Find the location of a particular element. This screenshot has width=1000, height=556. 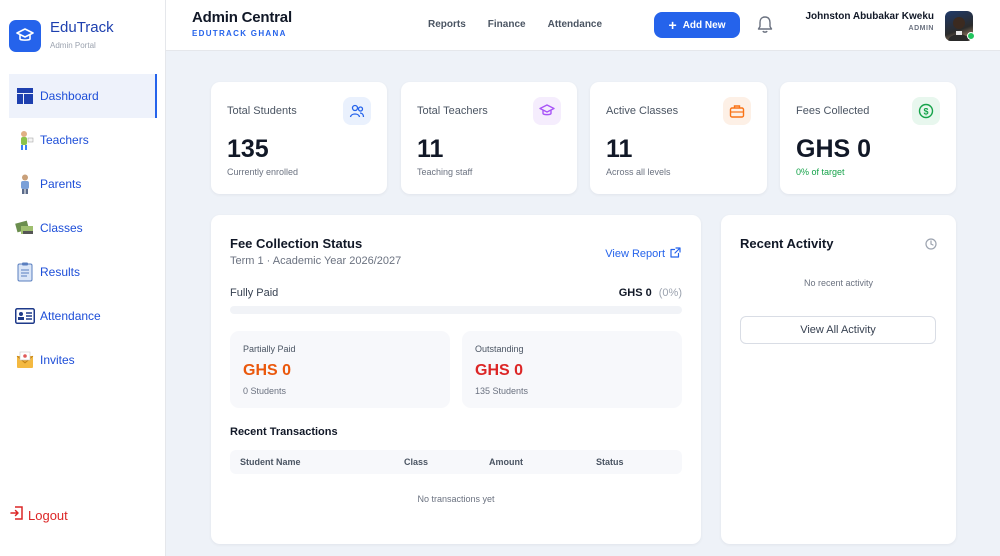

sidebar-item-dashboard: Dashboard is located at coordinates (83, 96).